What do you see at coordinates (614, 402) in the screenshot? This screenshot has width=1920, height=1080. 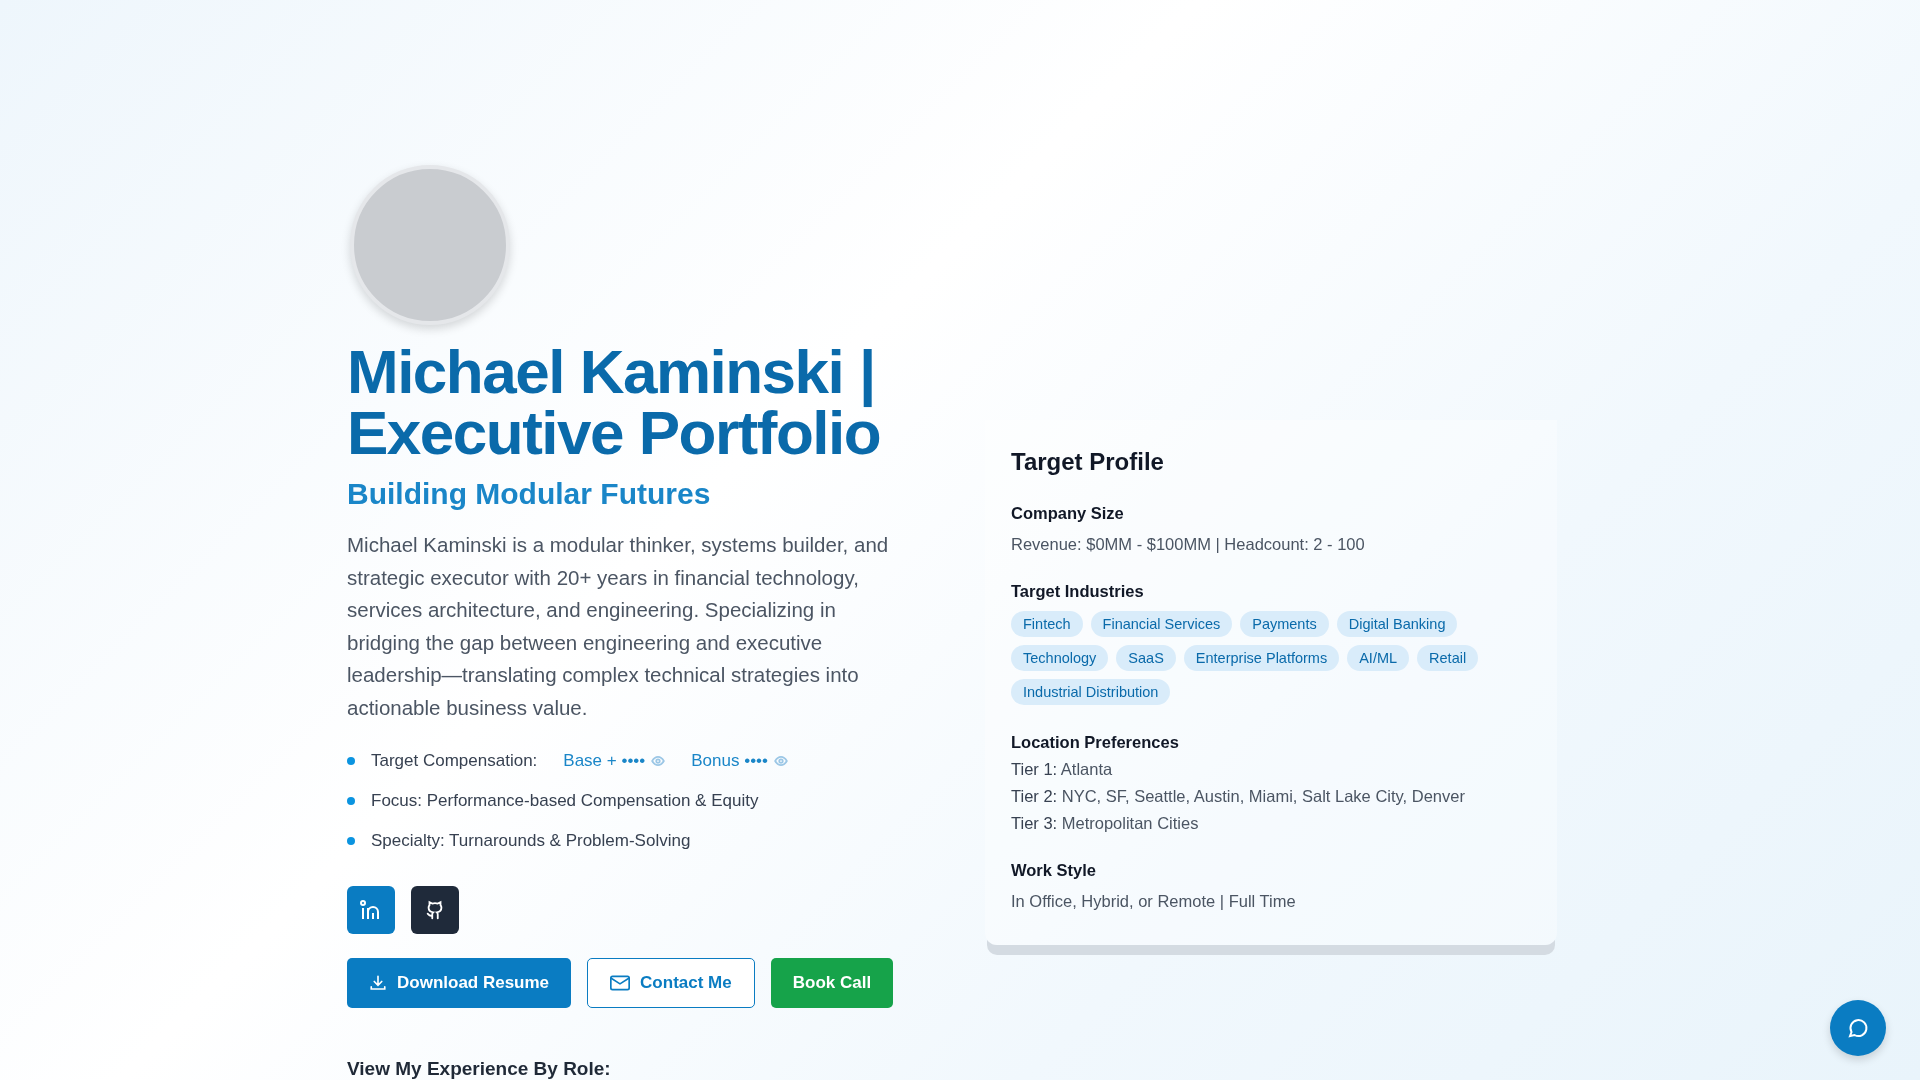 I see `page-title: Michael Kaminski | Executive Portfolio` at bounding box center [614, 402].